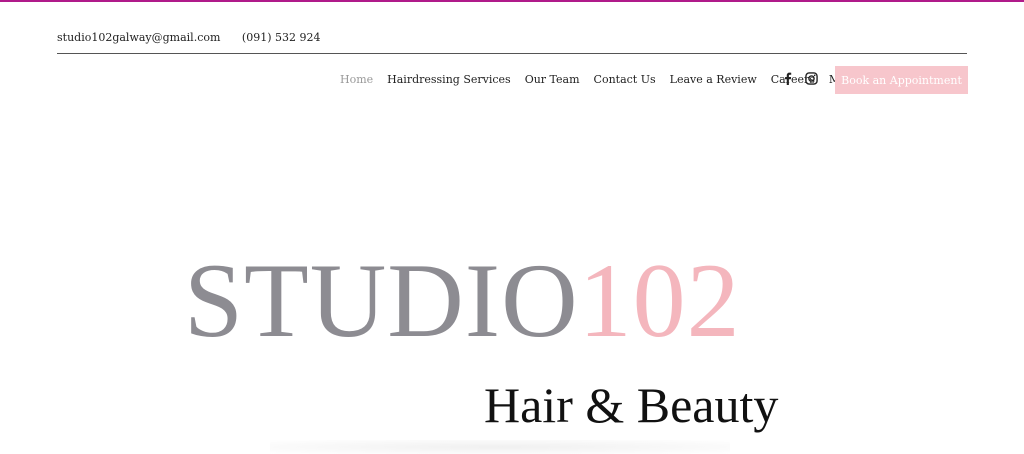 Image resolution: width=1024 pixels, height=454 pixels. Describe the element at coordinates (381, 300) in the screenshot. I see `logo-word-studio: STUDIO` at that location.